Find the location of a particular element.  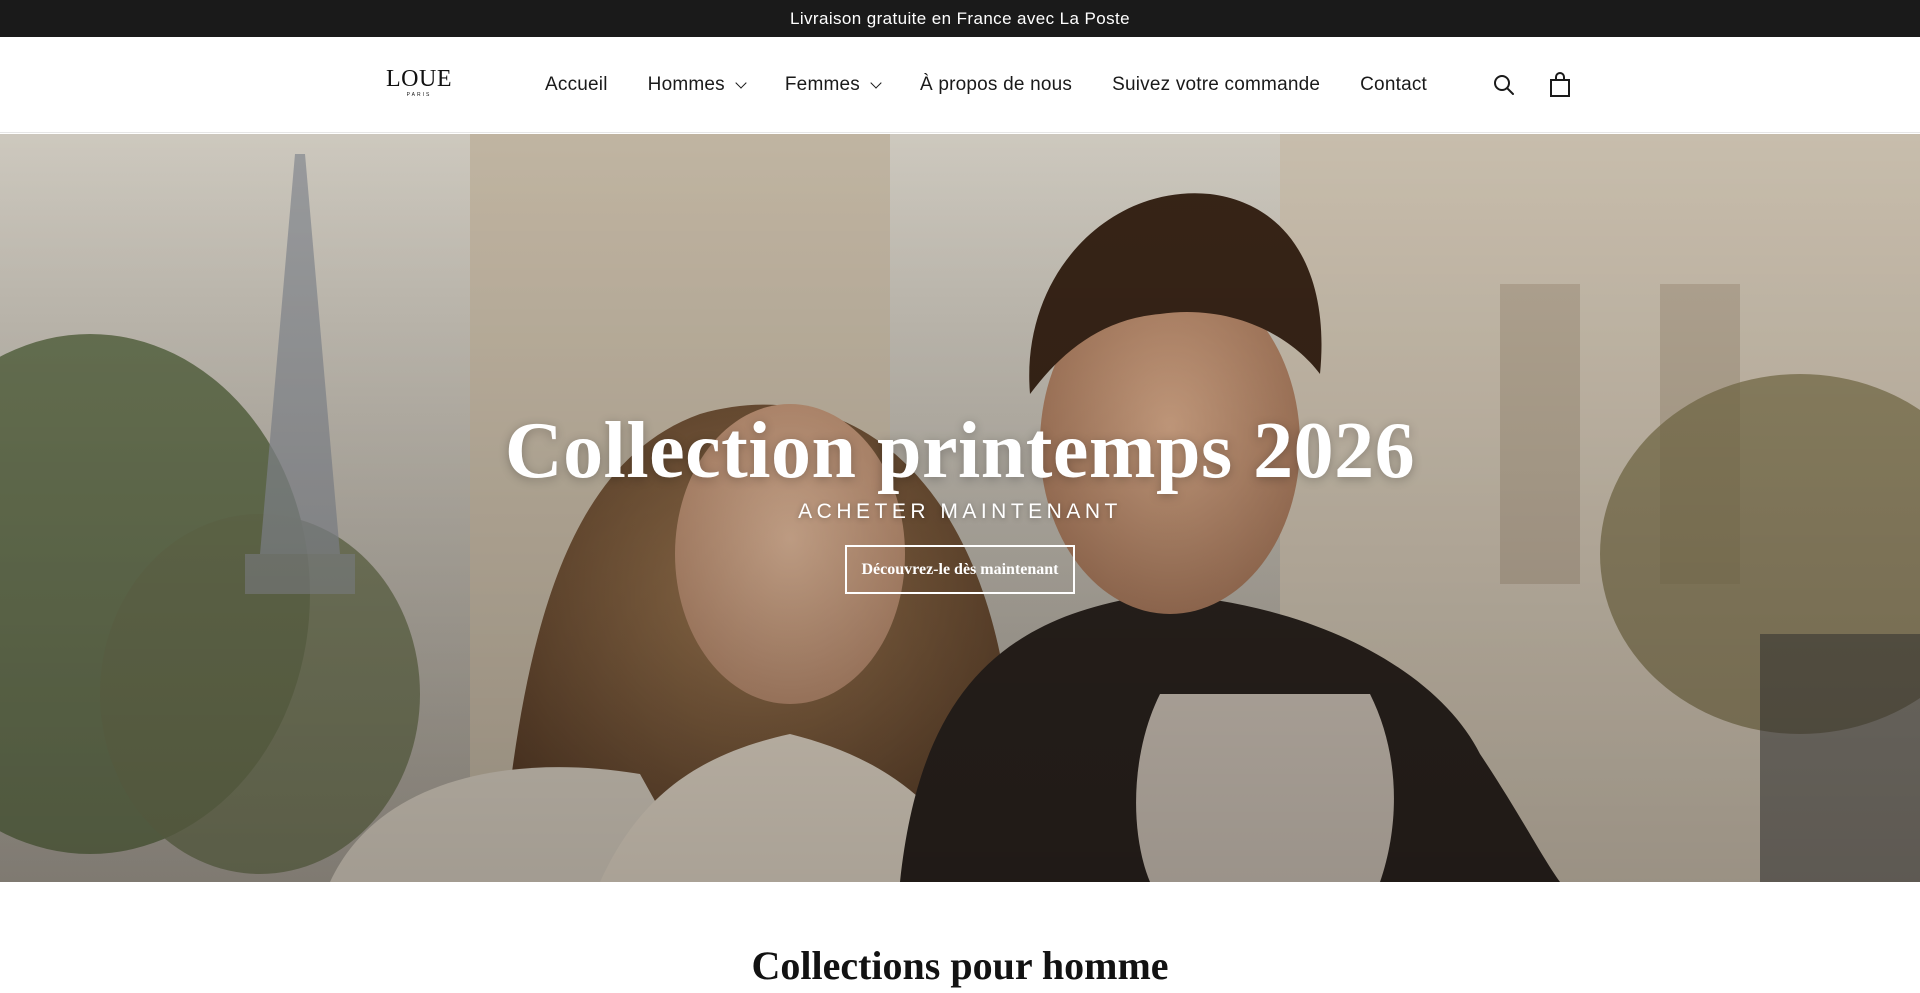

site-logo: LOUE PARIS is located at coordinates (419, 84).